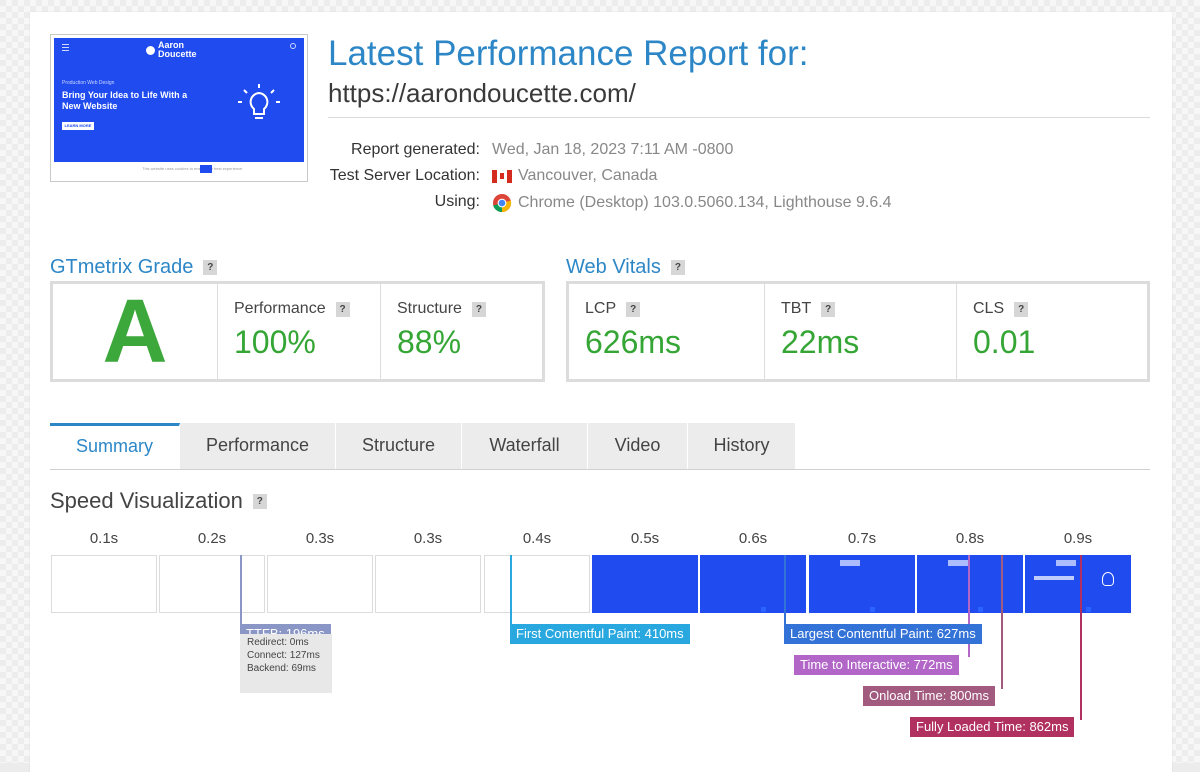 The height and width of the screenshot is (772, 1200). Describe the element at coordinates (613, 267) in the screenshot. I see `web-vitals-title: Web Vitals` at that location.